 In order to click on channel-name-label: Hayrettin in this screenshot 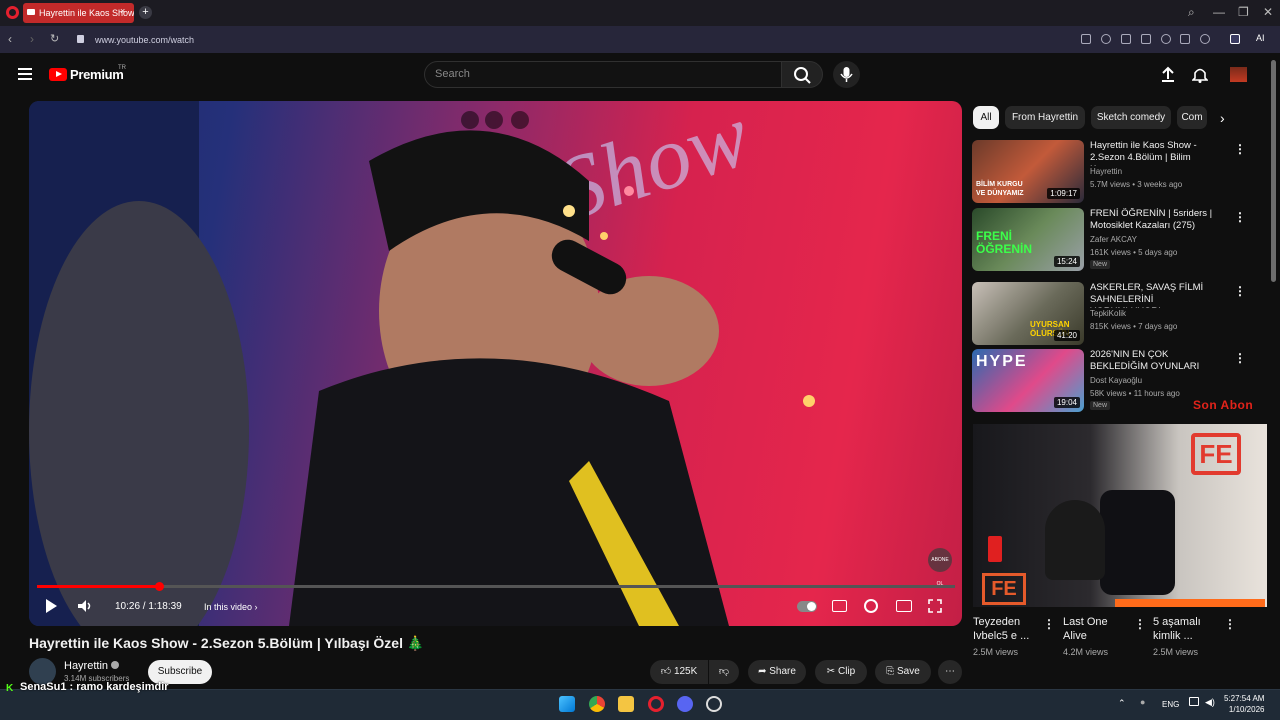, I will do `click(86, 666)`.